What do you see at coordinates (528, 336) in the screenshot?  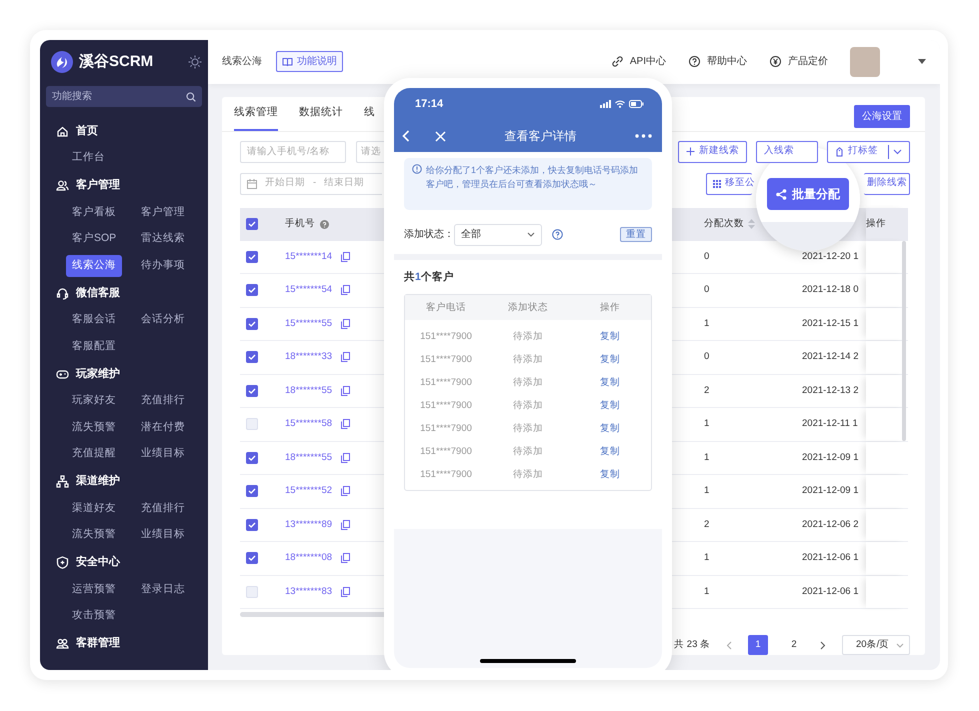 I see `table-cell: 待添加` at bounding box center [528, 336].